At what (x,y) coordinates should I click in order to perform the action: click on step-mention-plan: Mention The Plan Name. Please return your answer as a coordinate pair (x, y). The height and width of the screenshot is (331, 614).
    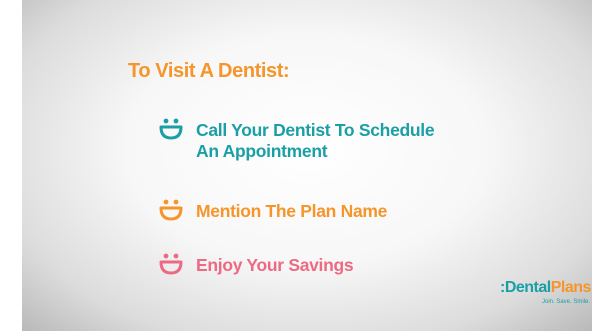
    Looking at the image, I should click on (272, 211).